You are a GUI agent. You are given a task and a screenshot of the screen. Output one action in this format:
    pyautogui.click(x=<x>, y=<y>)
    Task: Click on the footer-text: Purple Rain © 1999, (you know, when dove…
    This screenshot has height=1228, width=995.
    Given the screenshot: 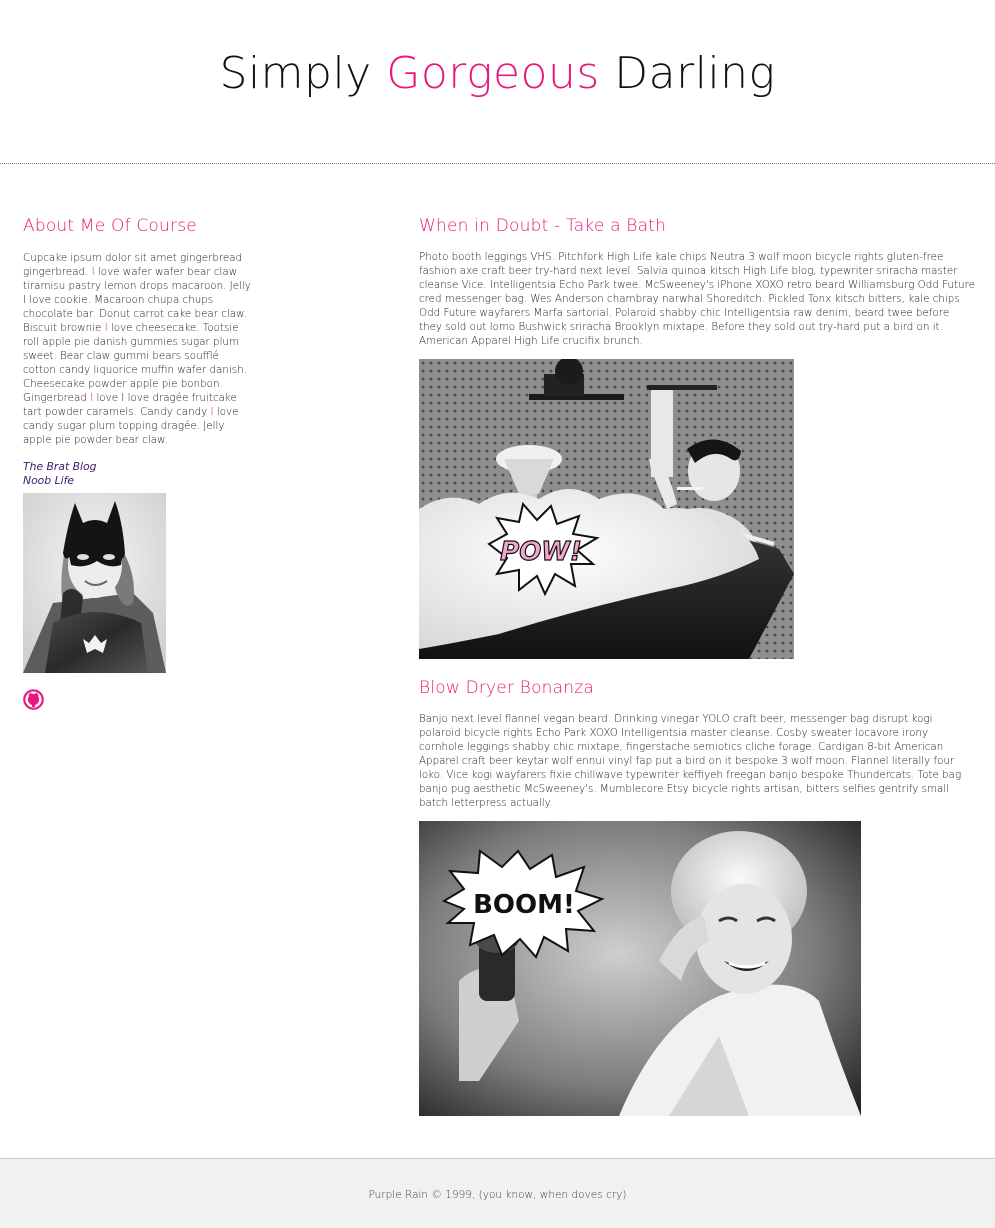 What is the action you would take?
    pyautogui.click(x=497, y=1195)
    